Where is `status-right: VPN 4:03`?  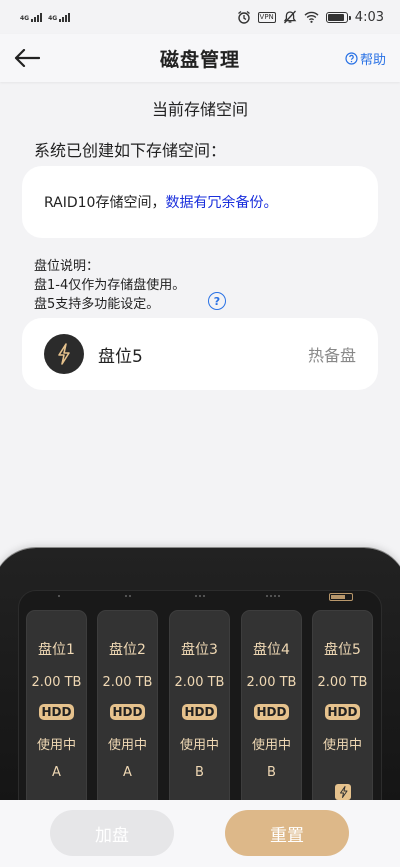
status-right: VPN 4:03 is located at coordinates (310, 17).